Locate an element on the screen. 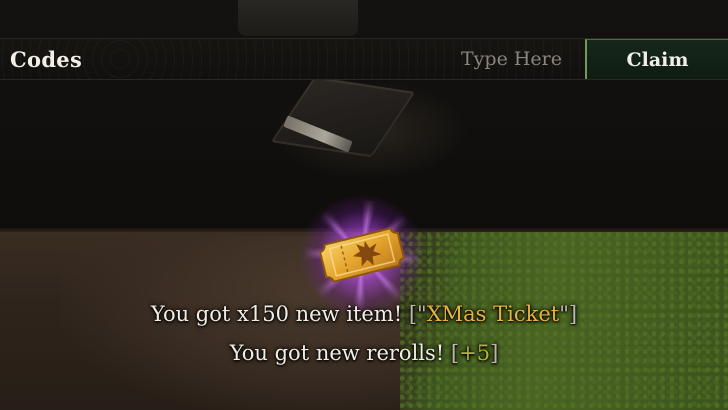 This screenshot has height=410, width=728. reward-reroll-amount: +5 is located at coordinates (475, 353).